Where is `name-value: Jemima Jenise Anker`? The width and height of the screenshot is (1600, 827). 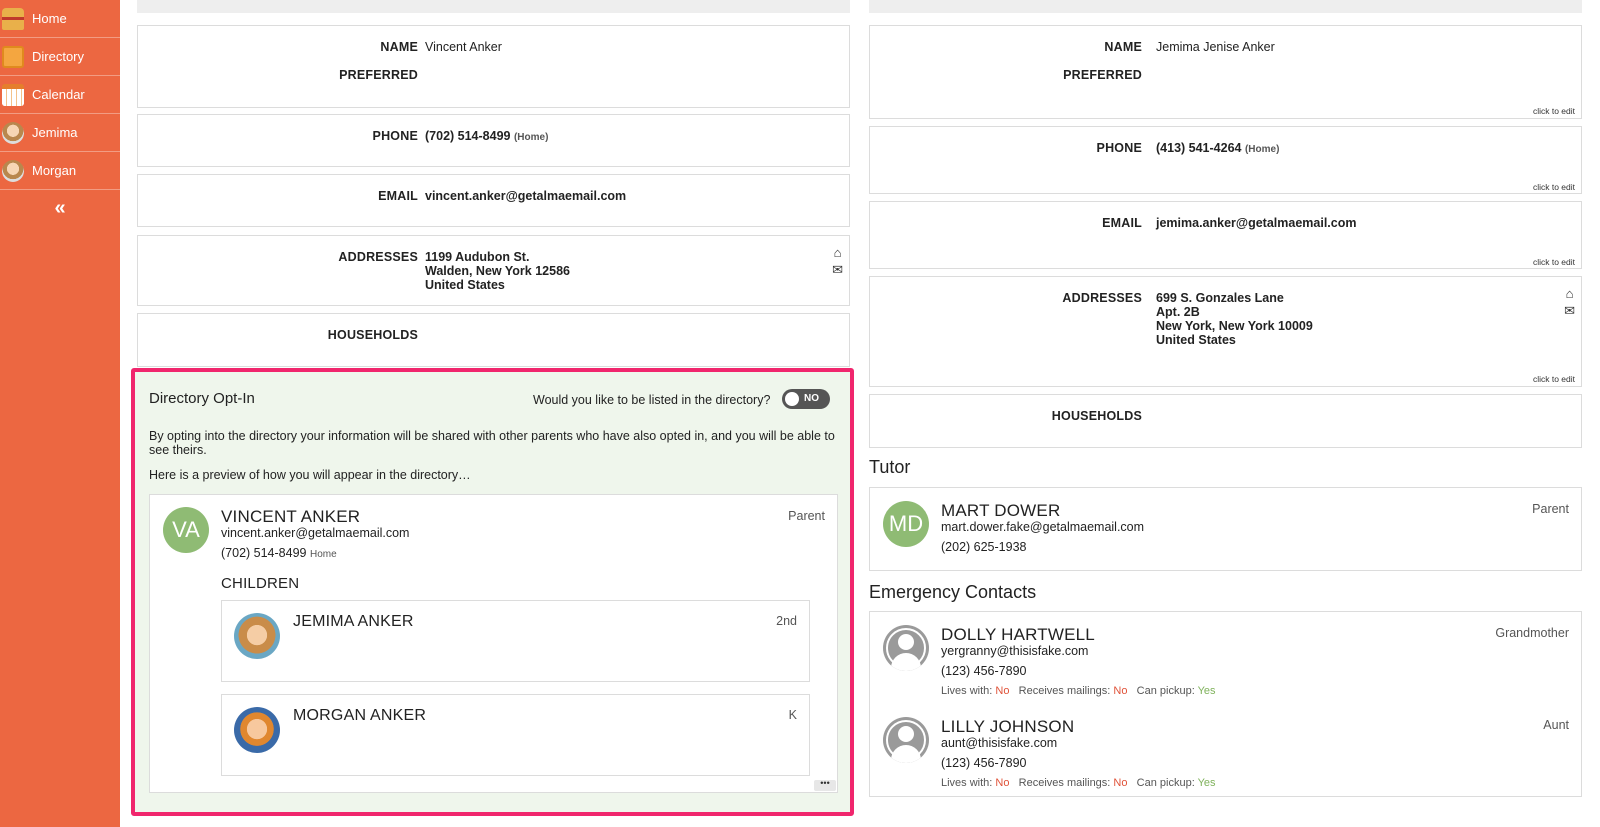 name-value: Jemima Jenise Anker is located at coordinates (1215, 47).